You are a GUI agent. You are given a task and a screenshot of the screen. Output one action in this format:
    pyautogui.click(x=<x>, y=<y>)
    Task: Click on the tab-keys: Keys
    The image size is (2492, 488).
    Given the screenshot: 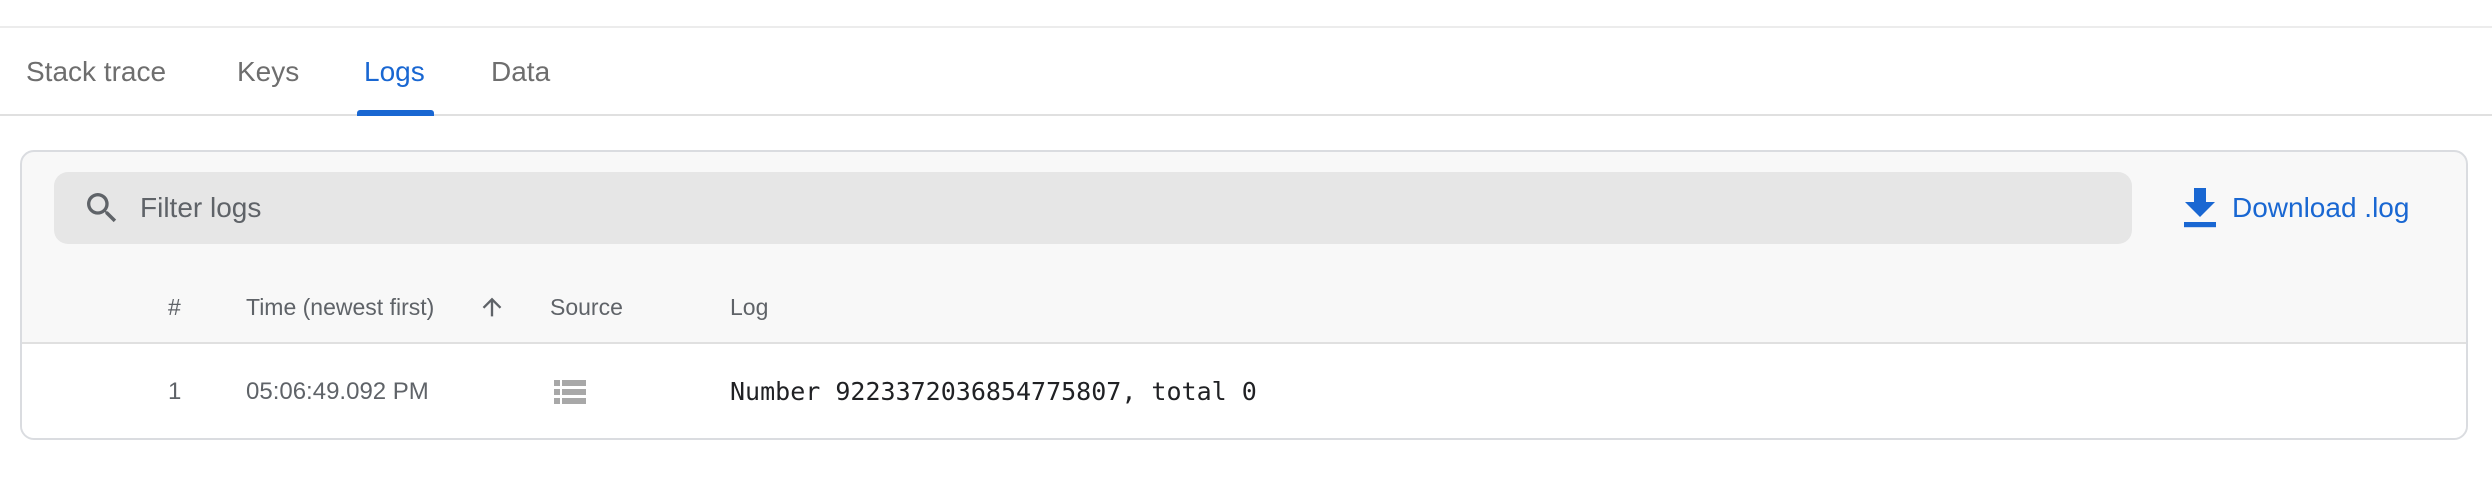 What is the action you would take?
    pyautogui.click(x=268, y=71)
    